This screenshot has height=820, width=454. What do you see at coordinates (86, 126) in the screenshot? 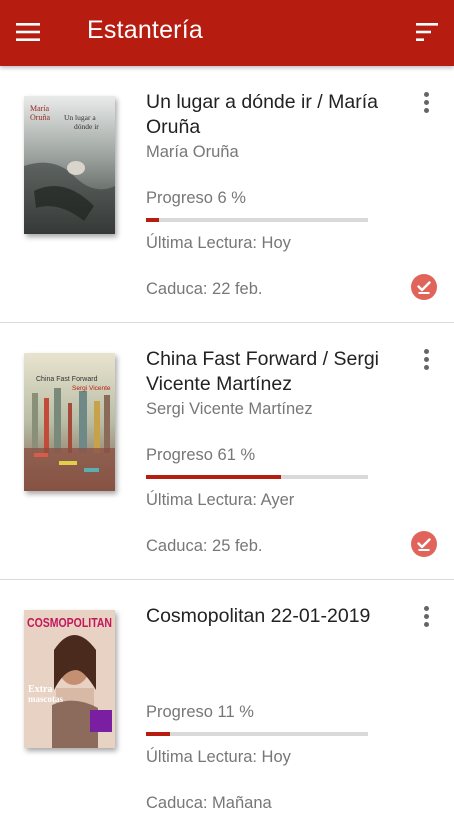
I see `cover-title-2: dónde ir` at bounding box center [86, 126].